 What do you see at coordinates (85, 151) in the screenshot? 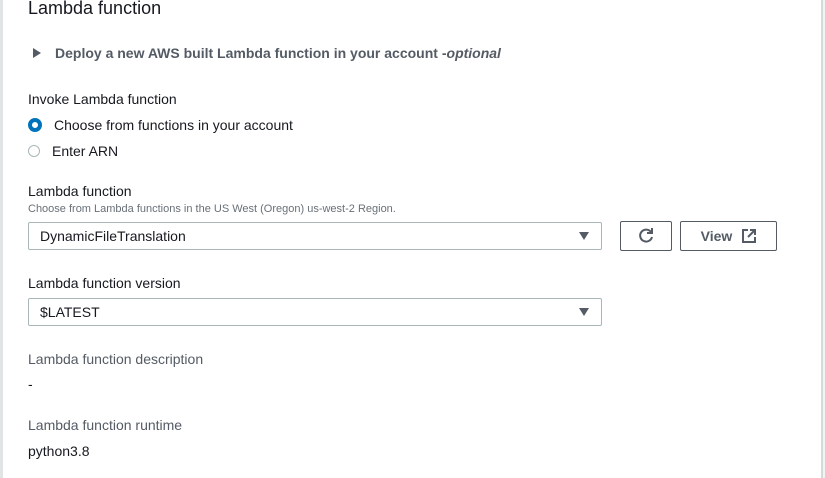
I see `radio-label: Enter ARN` at bounding box center [85, 151].